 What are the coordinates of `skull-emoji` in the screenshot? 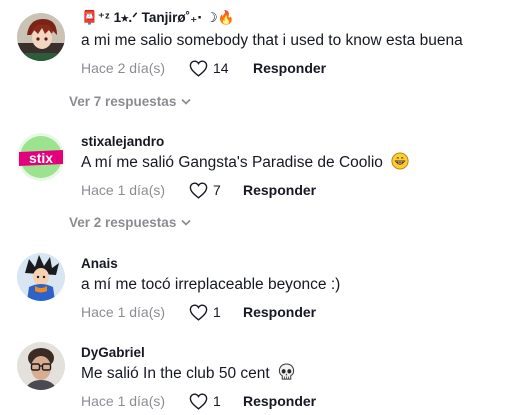 It's located at (286, 371).